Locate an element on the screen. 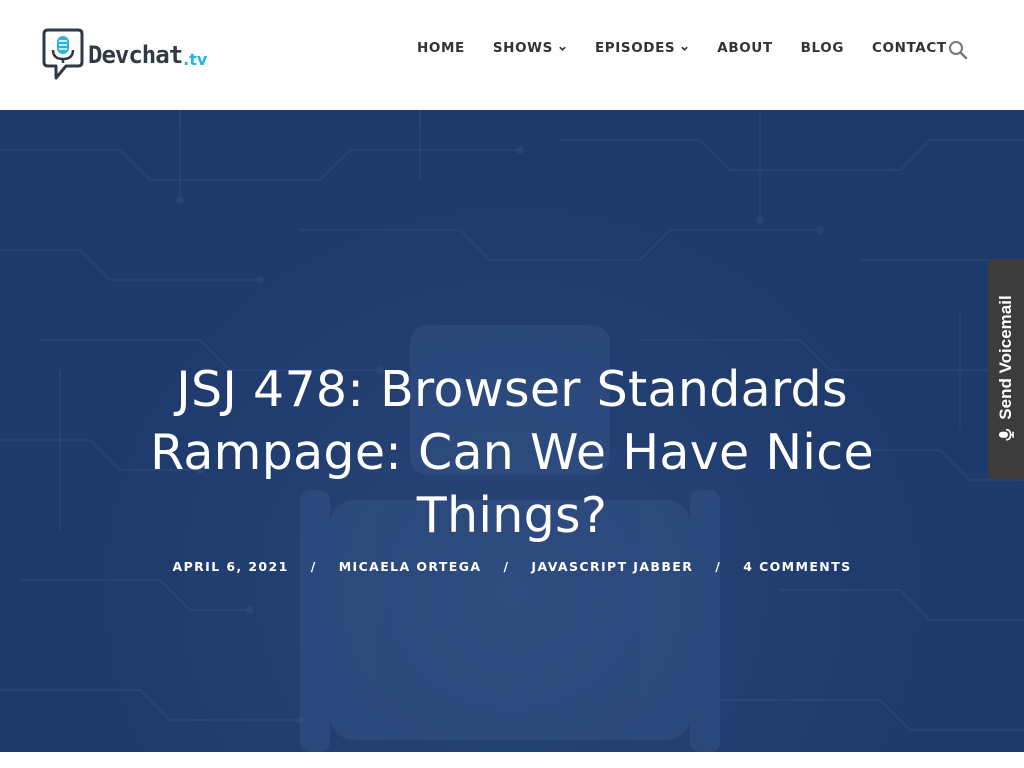 Image resolution: width=1024 pixels, height=768 pixels. devchat-logo-icon is located at coordinates (63, 54).